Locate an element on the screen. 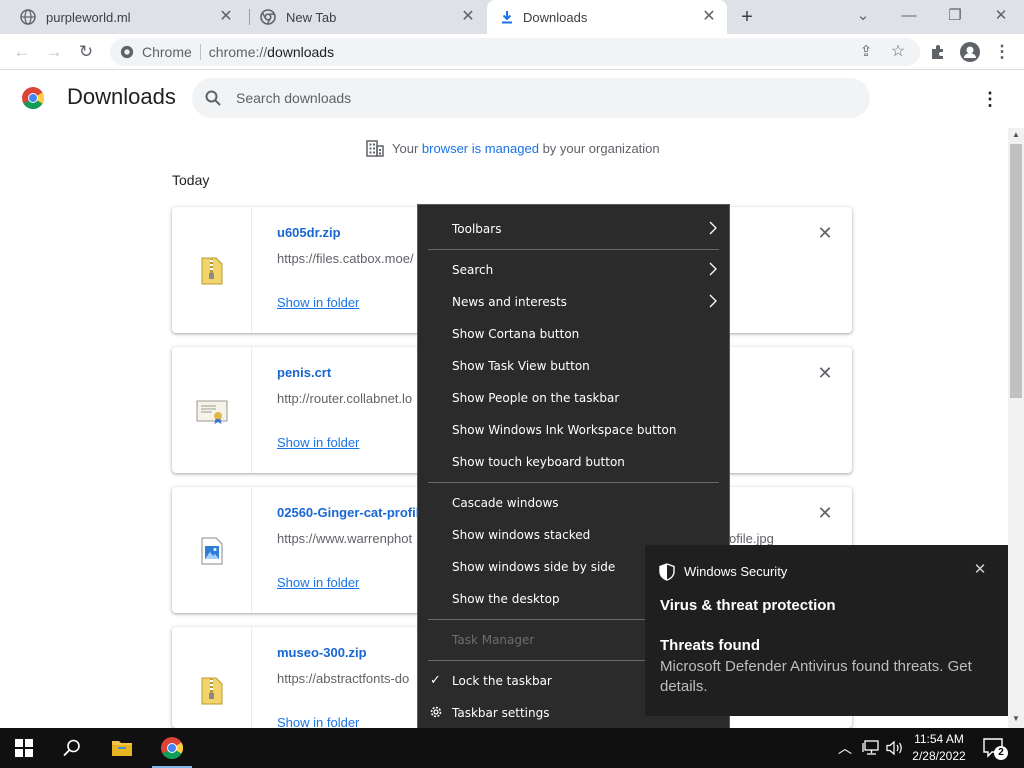 The image size is (1024, 768). start-button is located at coordinates (24, 748).